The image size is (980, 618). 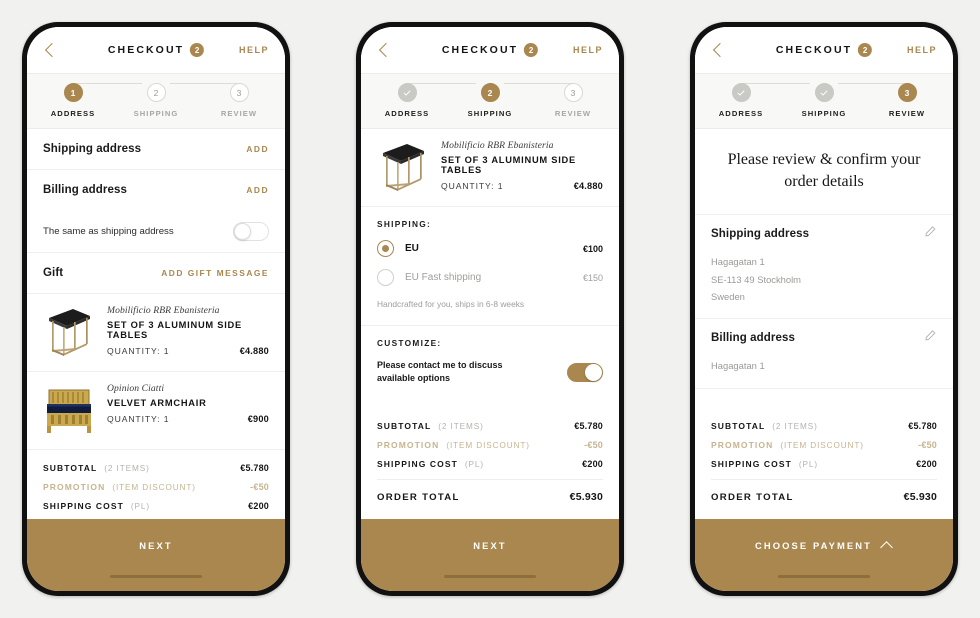 I want to click on step-shipping-label: SHIPPING, so click(x=490, y=113).